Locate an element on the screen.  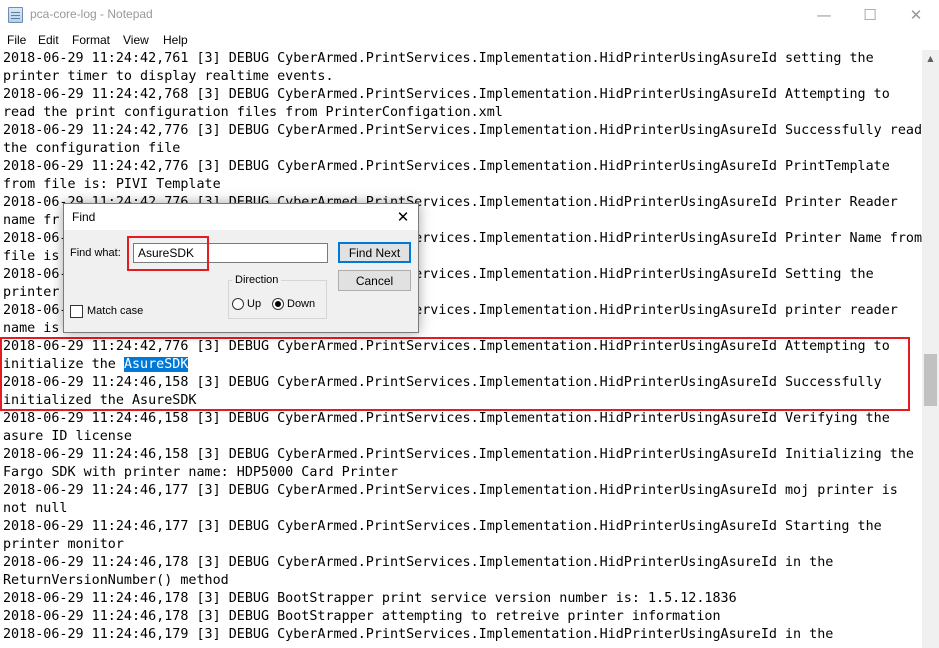
direction-label: Direction is located at coordinates (257, 280).